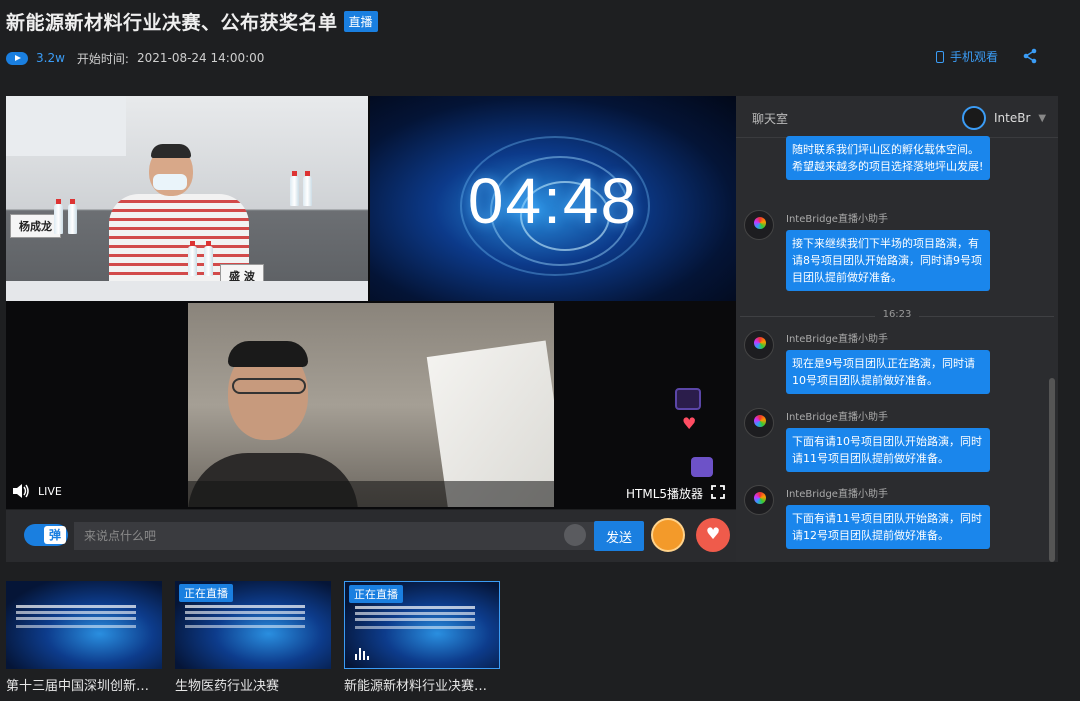  I want to click on live-label: LIVE, so click(50, 491).